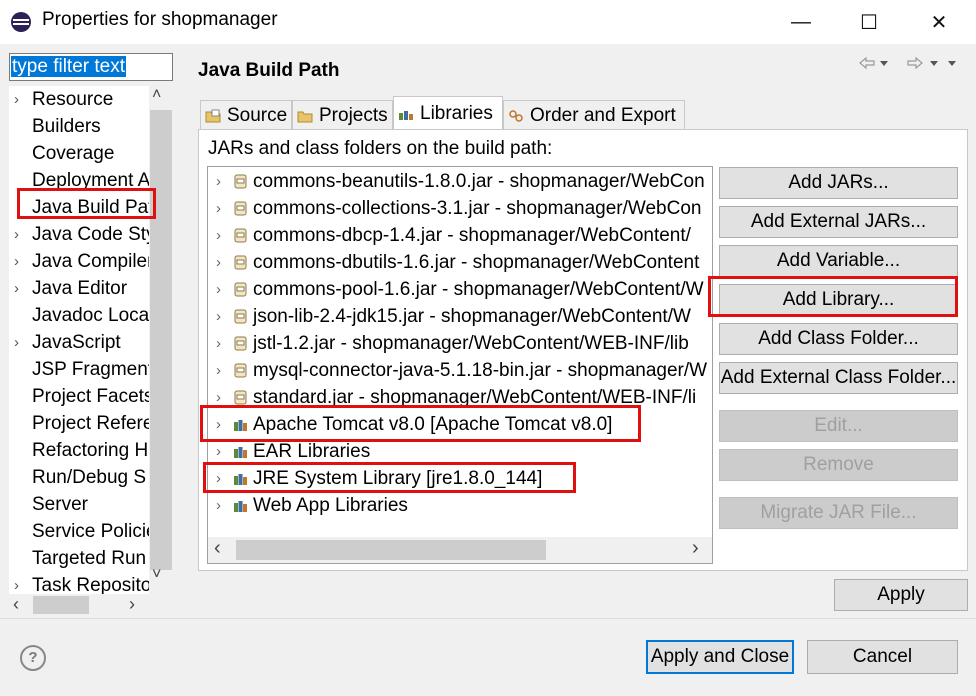 This screenshot has width=976, height=696. What do you see at coordinates (93, 423) in the screenshot?
I see `tree-item-label: Project Refere` at bounding box center [93, 423].